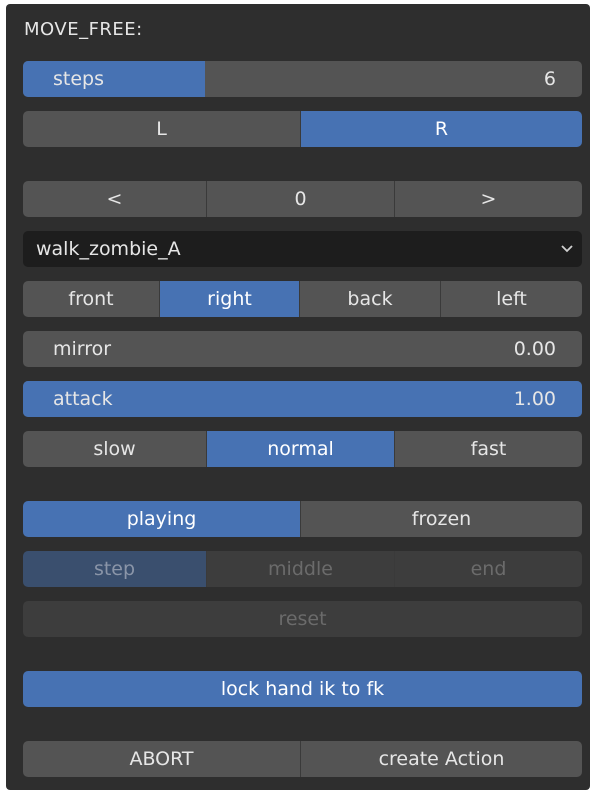  What do you see at coordinates (302, 399) in the screenshot?
I see `attack-slider: attack 1.00` at bounding box center [302, 399].